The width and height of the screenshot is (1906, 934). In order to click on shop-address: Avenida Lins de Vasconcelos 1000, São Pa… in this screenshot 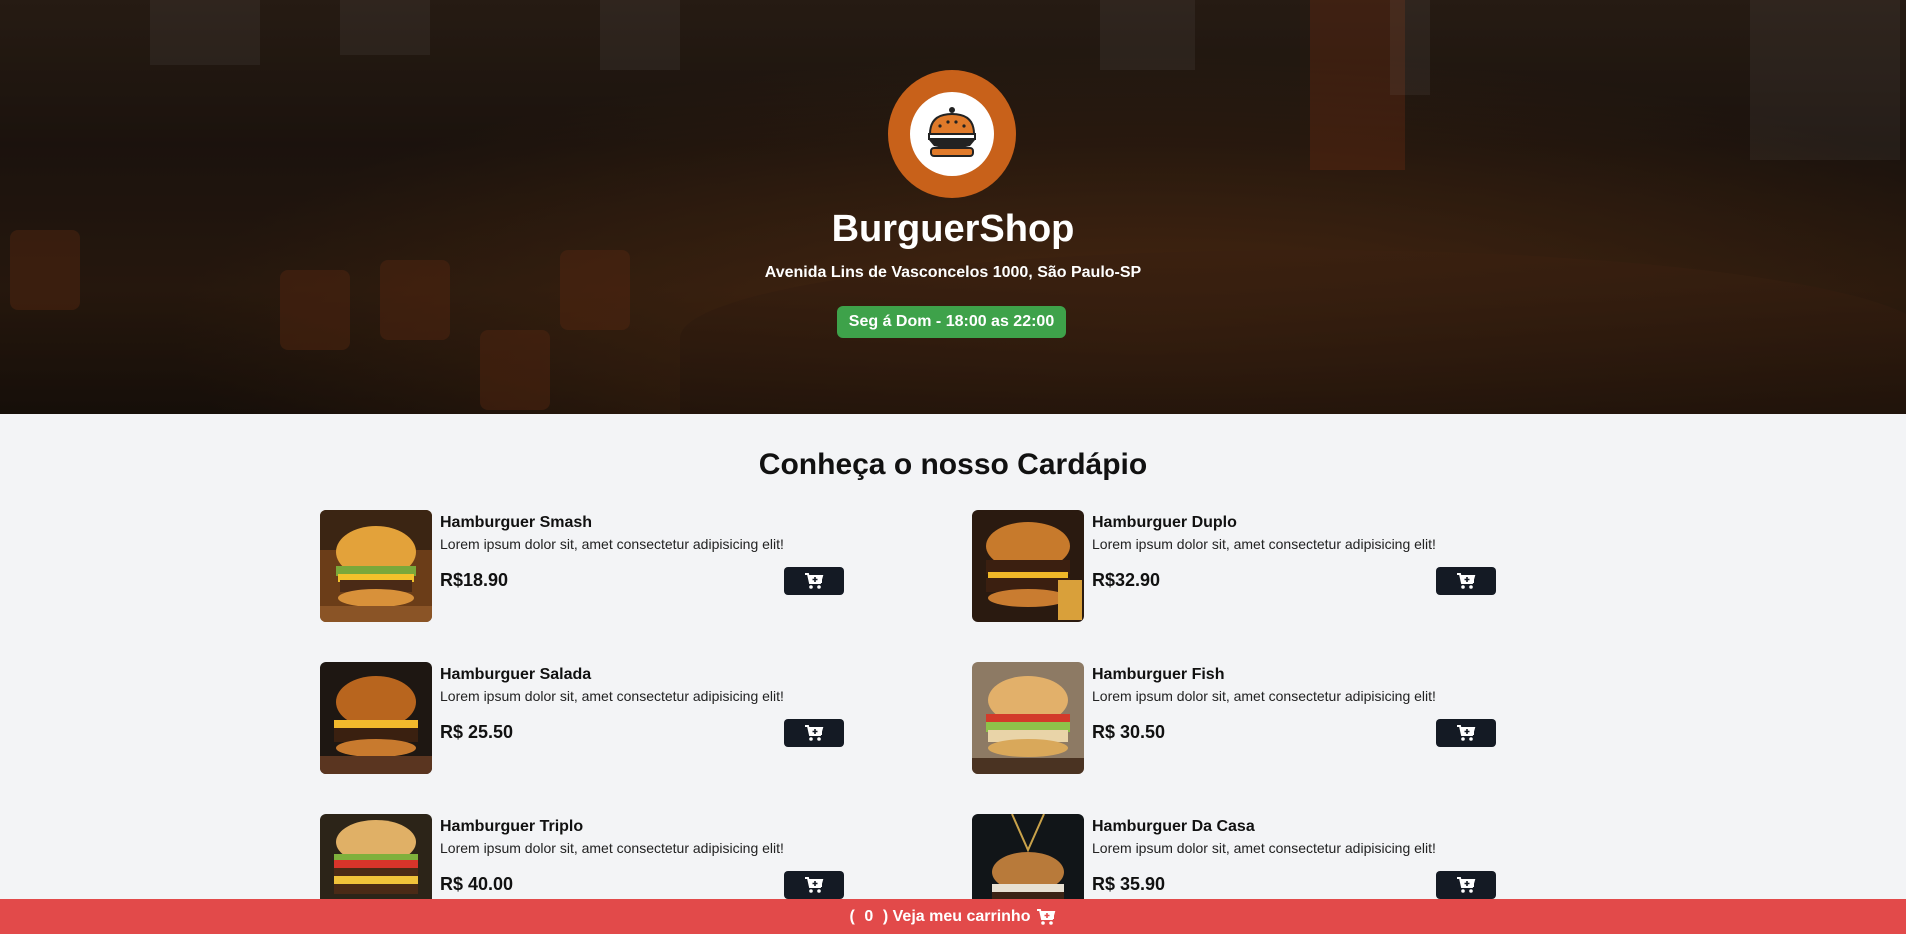, I will do `click(953, 272)`.